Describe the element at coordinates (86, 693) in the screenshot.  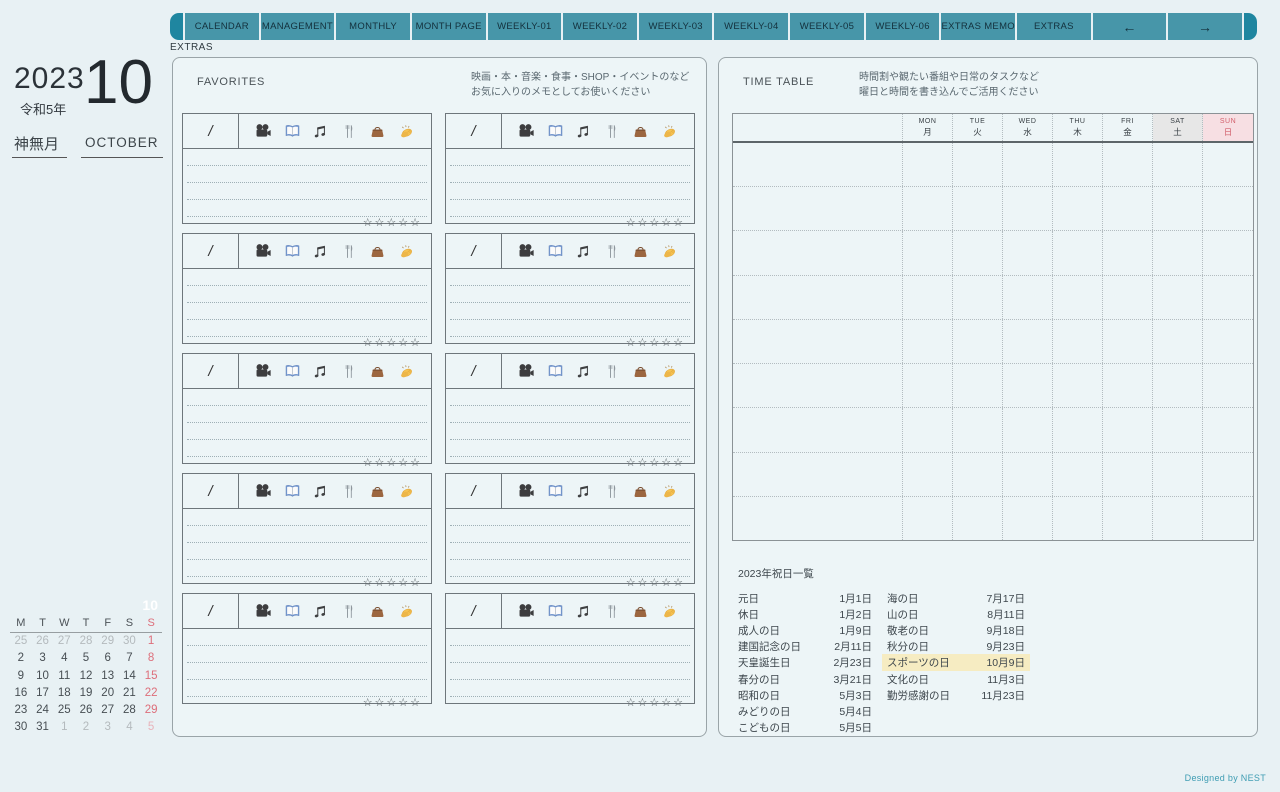
I see `calendar-day: 19` at that location.